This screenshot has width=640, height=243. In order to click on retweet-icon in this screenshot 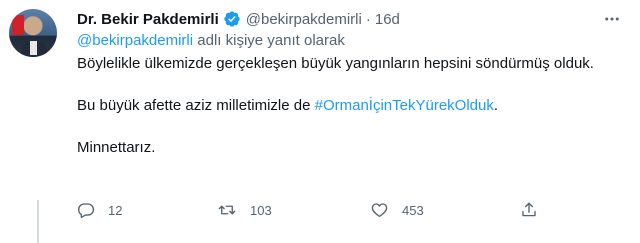, I will do `click(227, 210)`.